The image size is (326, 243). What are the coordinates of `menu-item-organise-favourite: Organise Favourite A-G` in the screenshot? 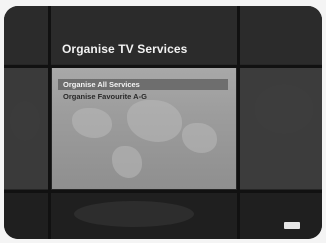 It's located at (143, 96).